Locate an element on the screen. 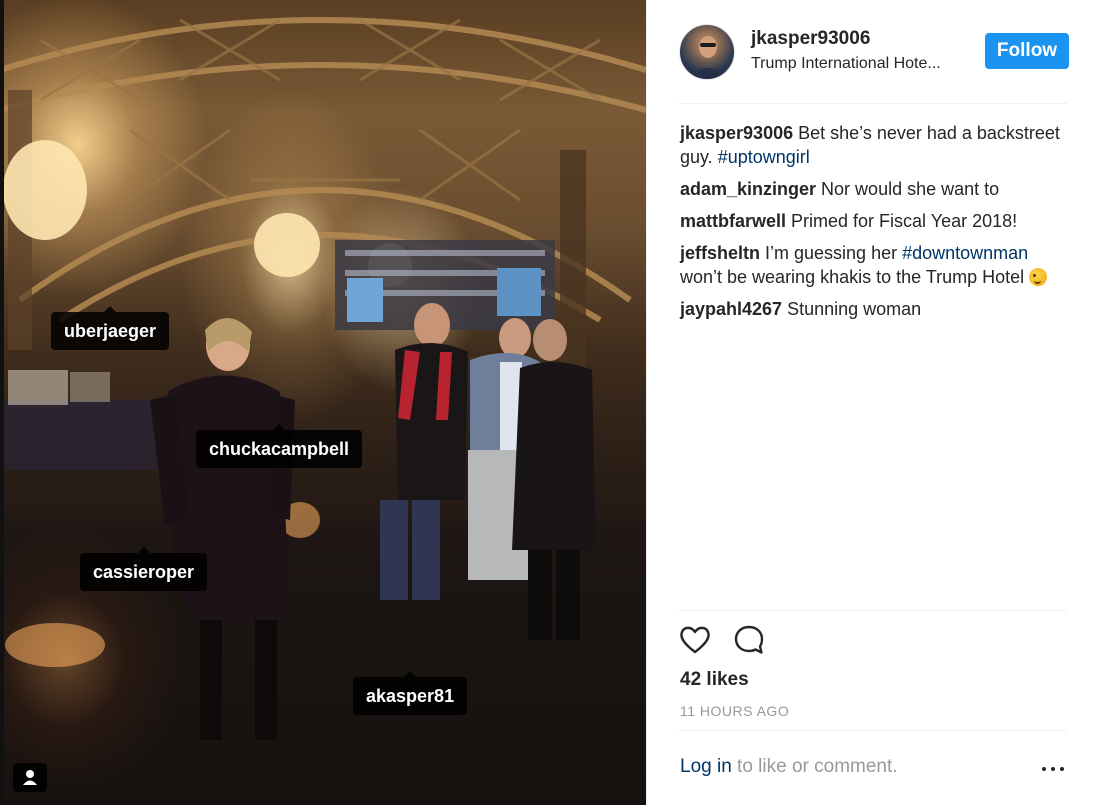  login-link: Log in is located at coordinates (706, 766).